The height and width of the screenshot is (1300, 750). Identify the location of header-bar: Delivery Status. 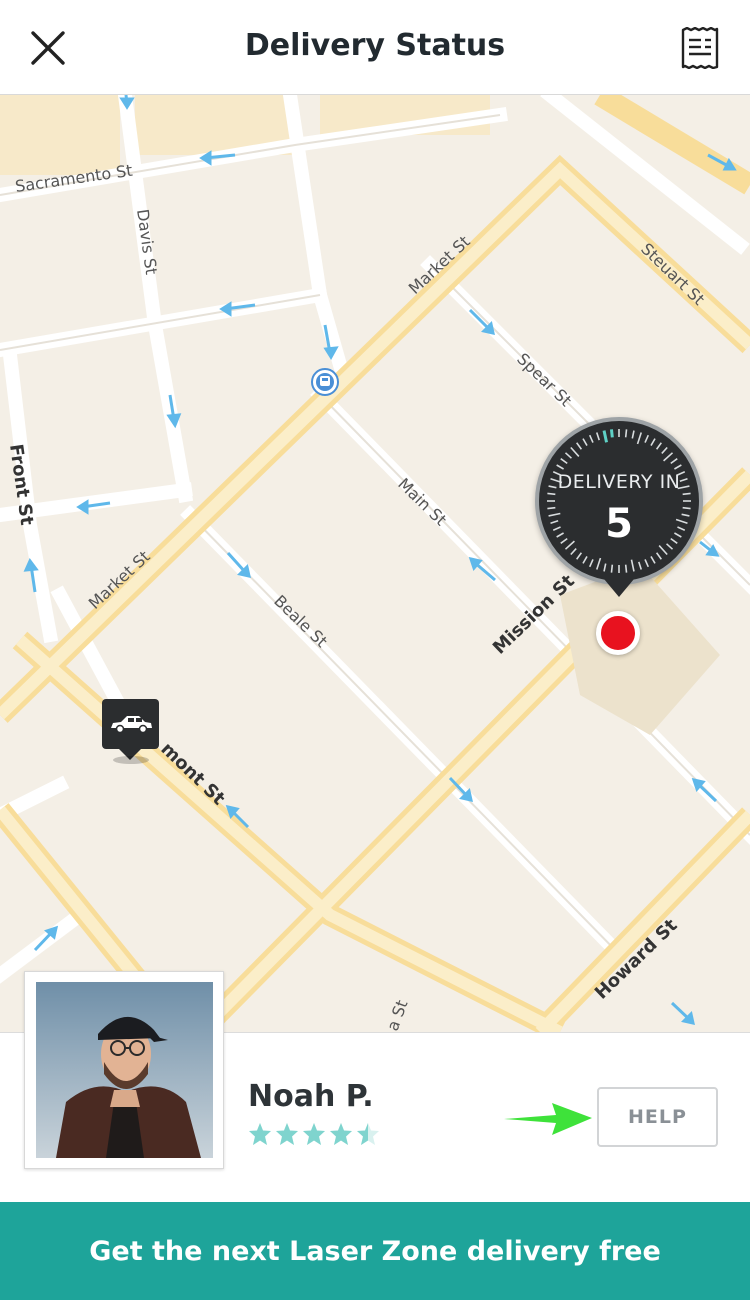
(375, 47).